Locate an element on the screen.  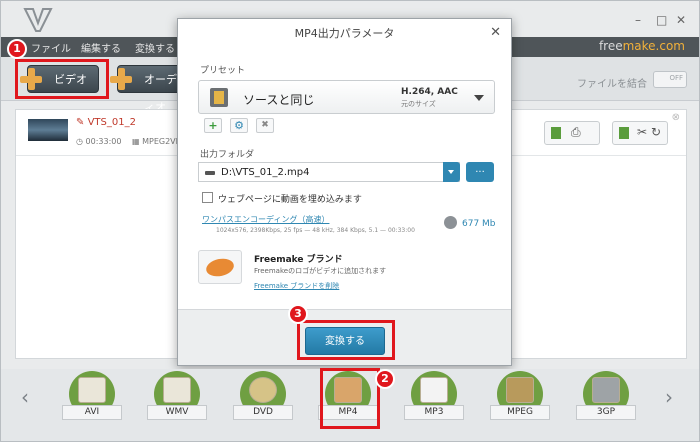
embed-checkbox is located at coordinates (207, 197).